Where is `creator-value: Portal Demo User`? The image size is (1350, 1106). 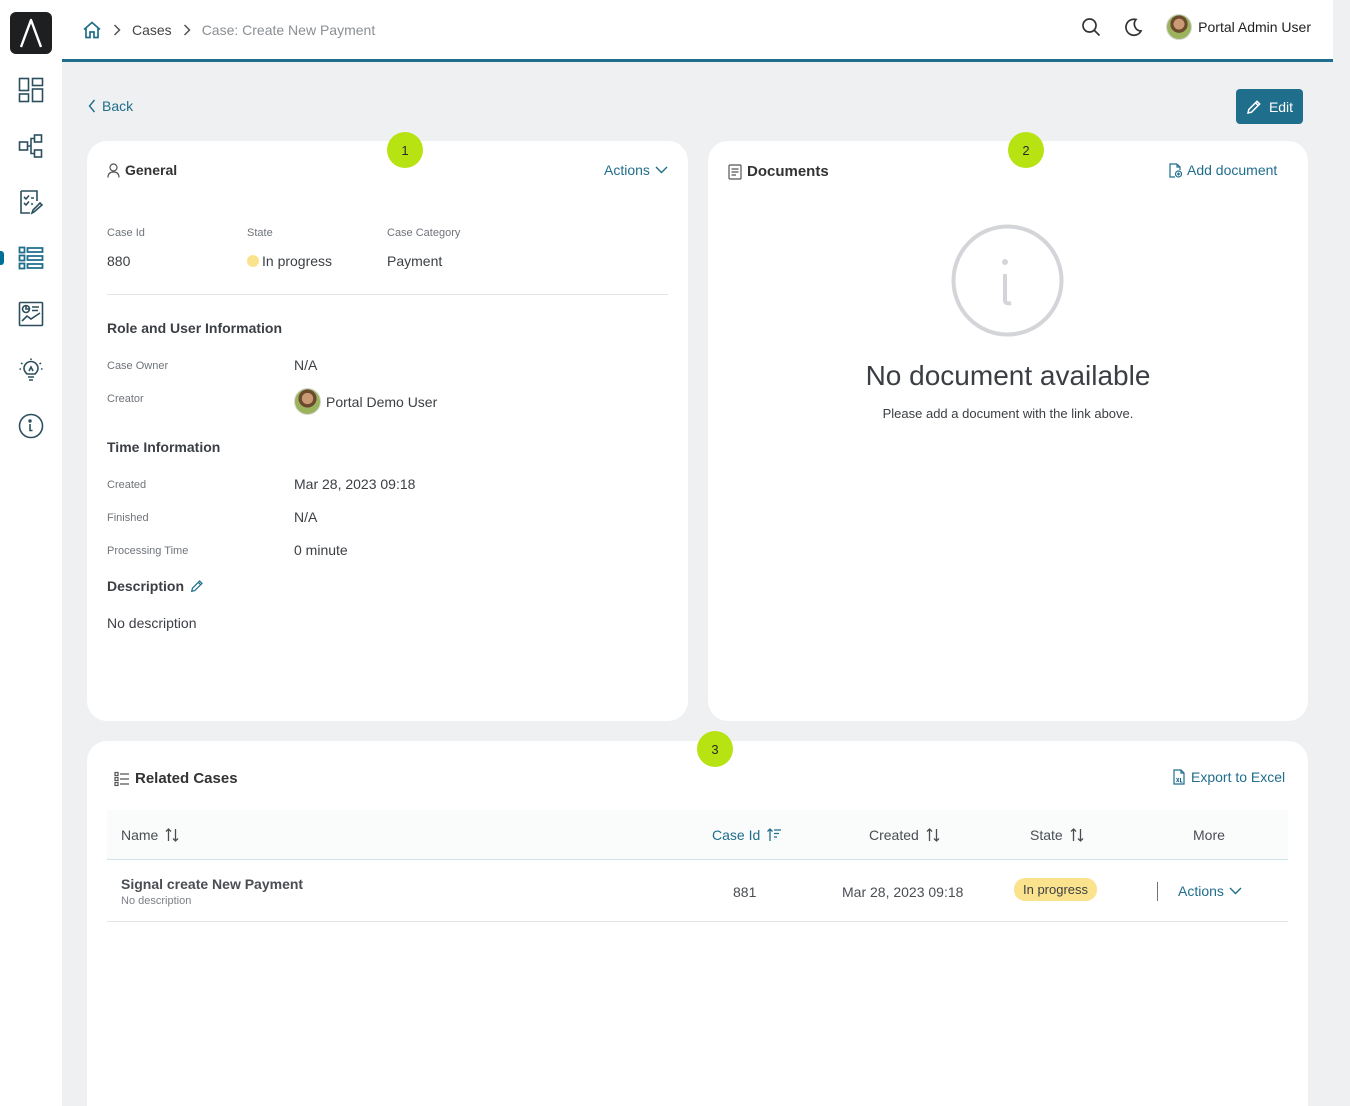 creator-value: Portal Demo User is located at coordinates (365, 401).